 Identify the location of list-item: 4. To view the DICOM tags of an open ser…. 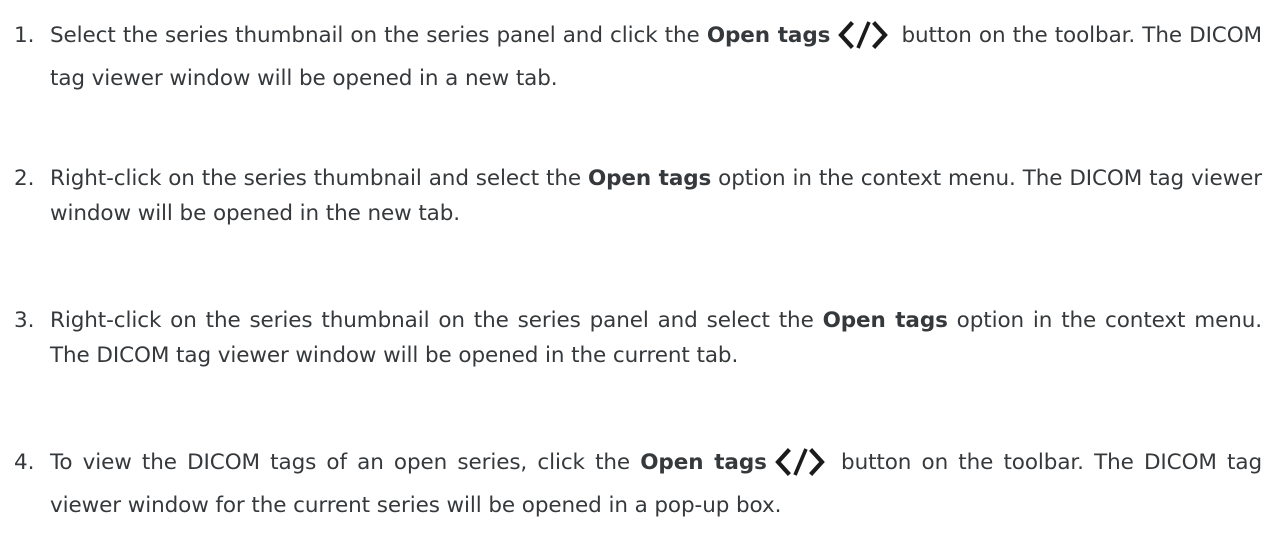
(638, 484).